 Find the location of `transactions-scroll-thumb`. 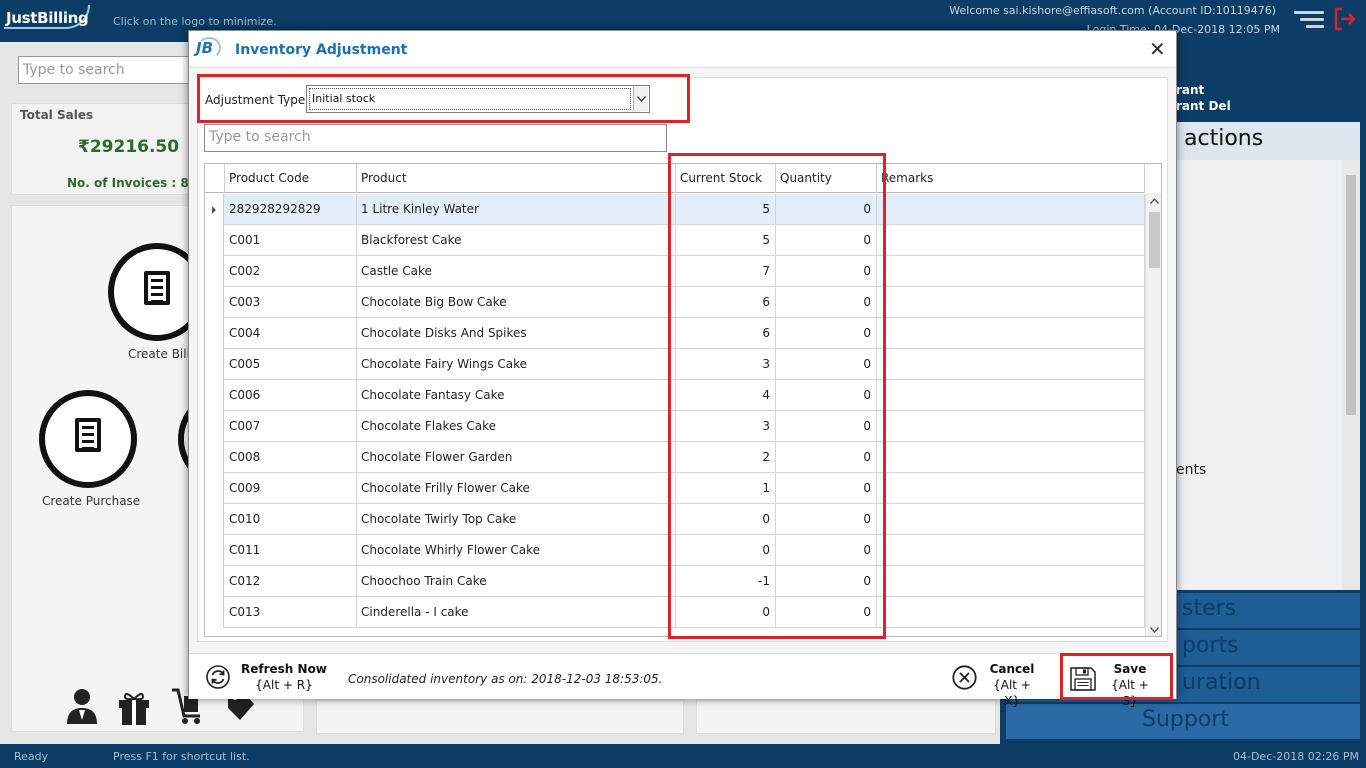

transactions-scroll-thumb is located at coordinates (1351, 295).